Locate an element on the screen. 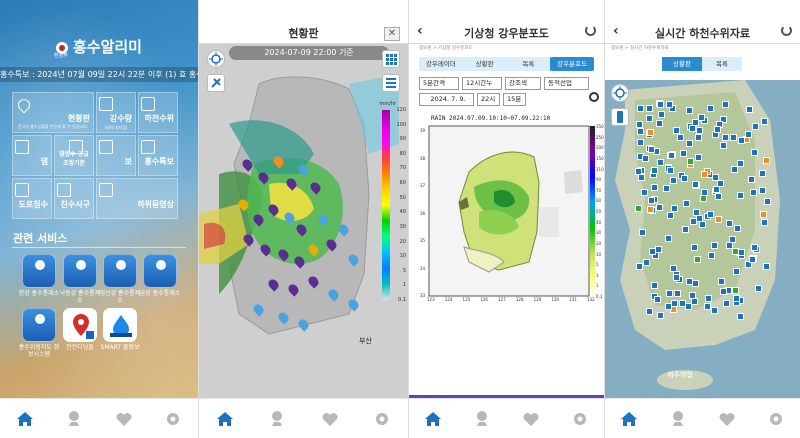  minute-select: 15분 is located at coordinates (514, 99).